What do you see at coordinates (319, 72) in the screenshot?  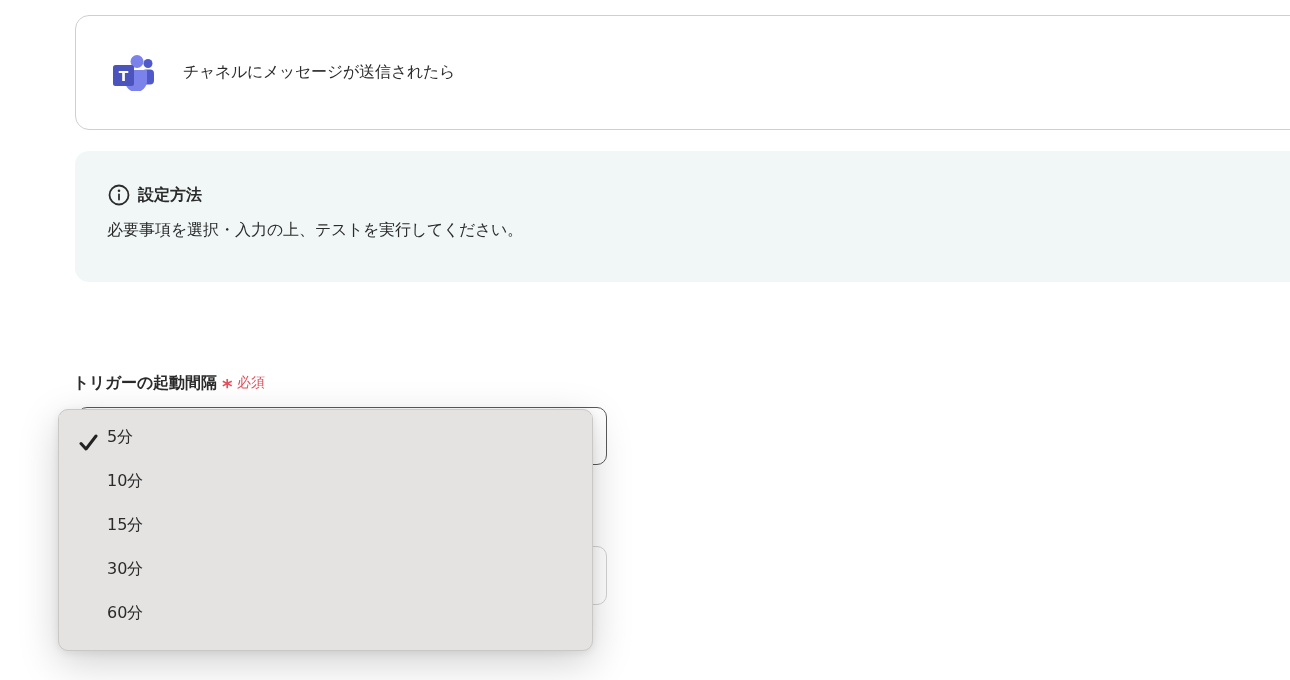 I see `trigger-title: チャネルにメッセージが送信されたら` at bounding box center [319, 72].